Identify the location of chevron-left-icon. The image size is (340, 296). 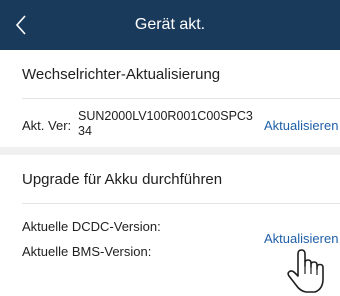
(20, 25).